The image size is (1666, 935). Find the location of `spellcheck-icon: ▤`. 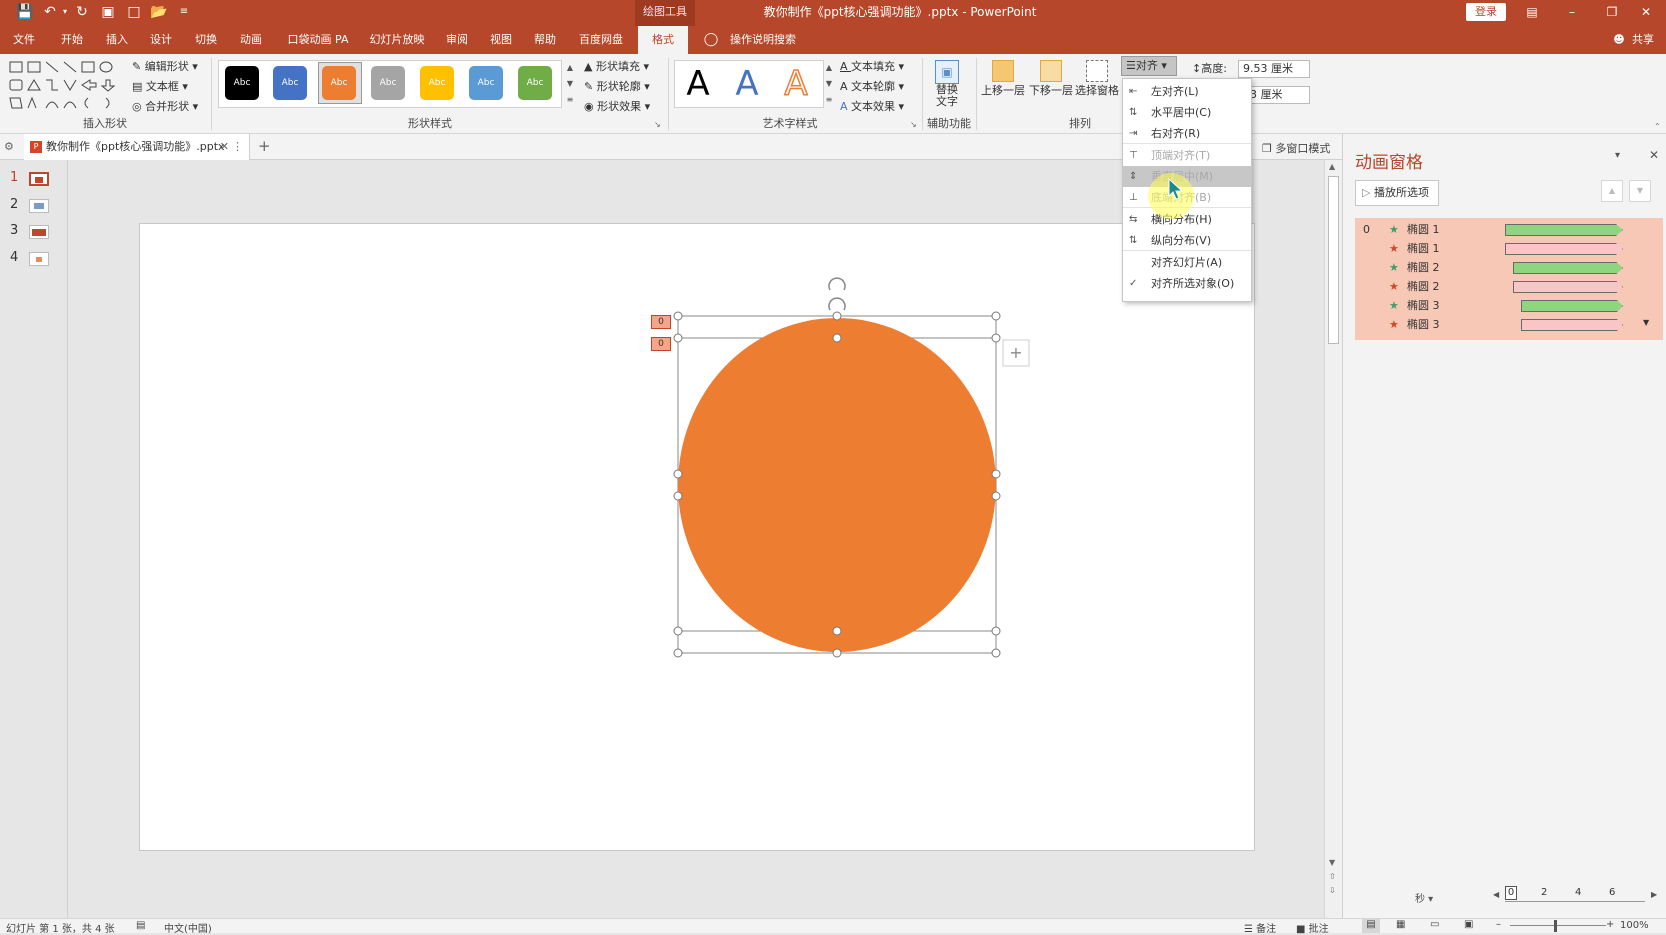

spellcheck-icon: ▤ is located at coordinates (140, 925).